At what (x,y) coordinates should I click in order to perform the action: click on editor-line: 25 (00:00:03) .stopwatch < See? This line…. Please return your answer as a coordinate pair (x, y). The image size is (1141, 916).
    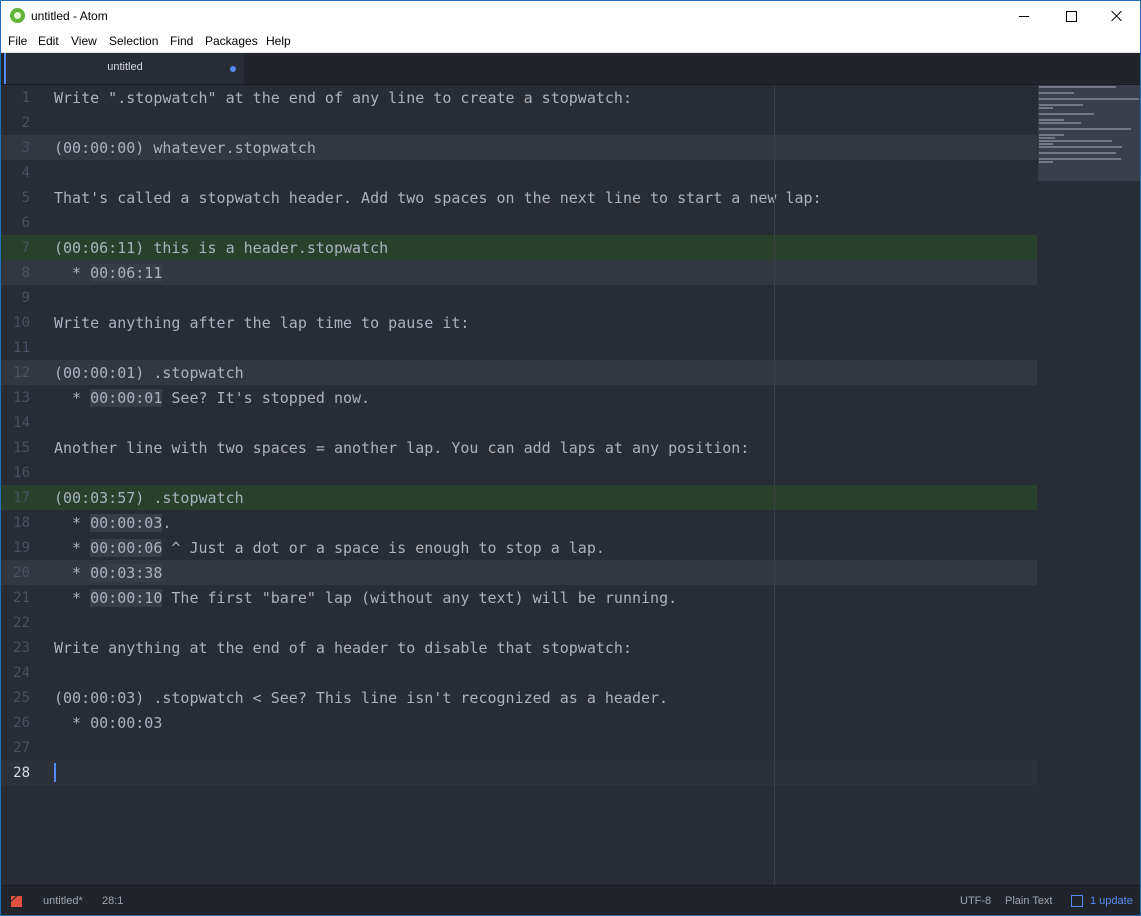
    Looking at the image, I should click on (519, 697).